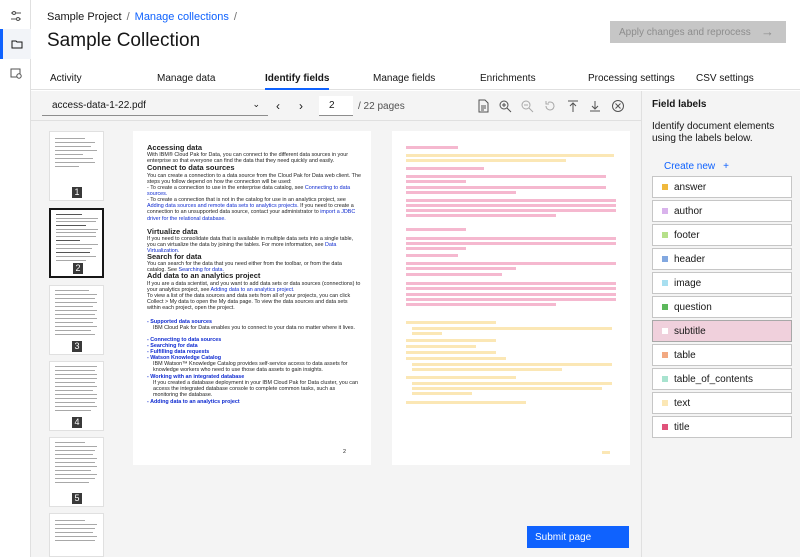 Image resolution: width=800 pixels, height=557 pixels. I want to click on thumbnail-strip: 1 2 3 4 5, so click(77, 344).